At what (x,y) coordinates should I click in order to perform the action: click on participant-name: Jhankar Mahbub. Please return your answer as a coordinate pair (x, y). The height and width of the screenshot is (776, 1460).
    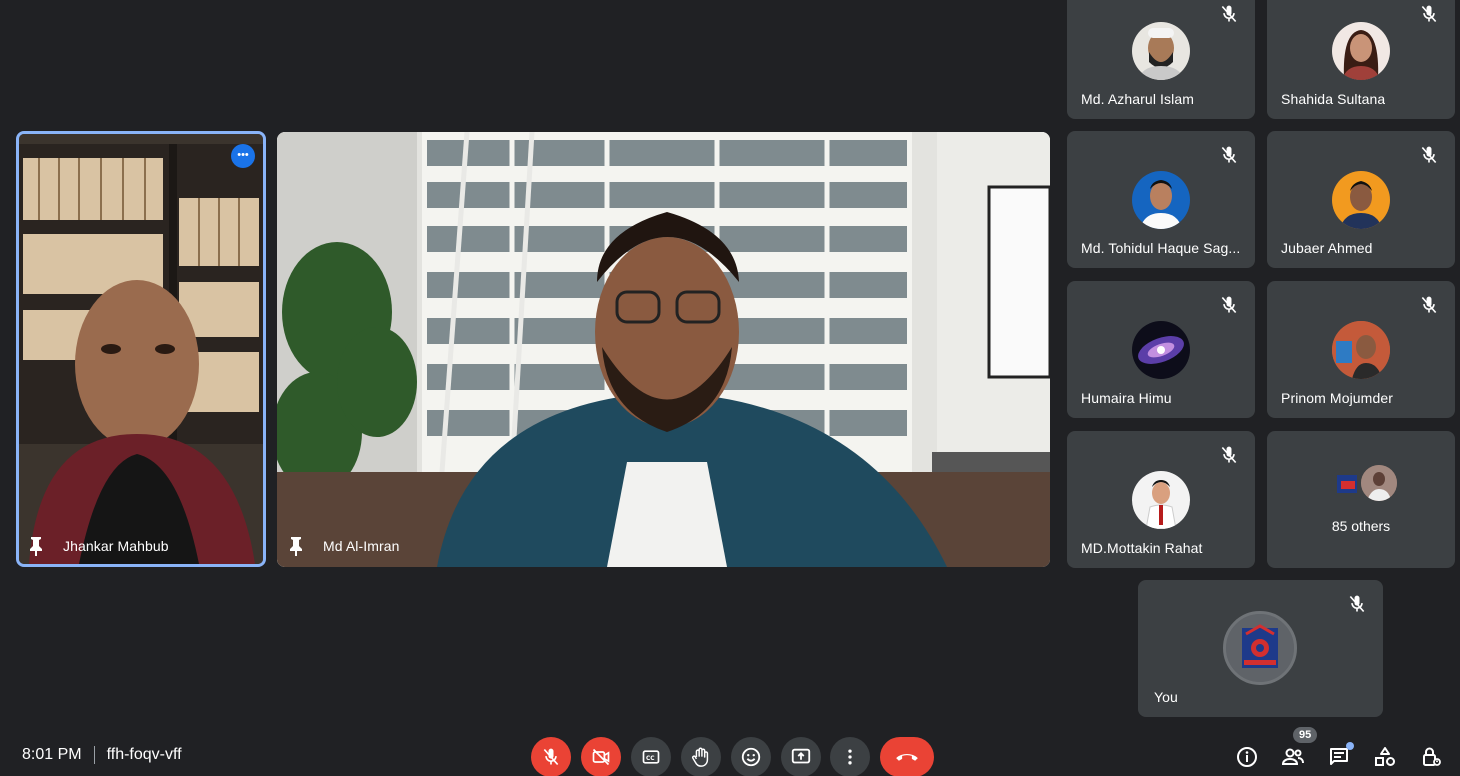
    Looking at the image, I should click on (116, 546).